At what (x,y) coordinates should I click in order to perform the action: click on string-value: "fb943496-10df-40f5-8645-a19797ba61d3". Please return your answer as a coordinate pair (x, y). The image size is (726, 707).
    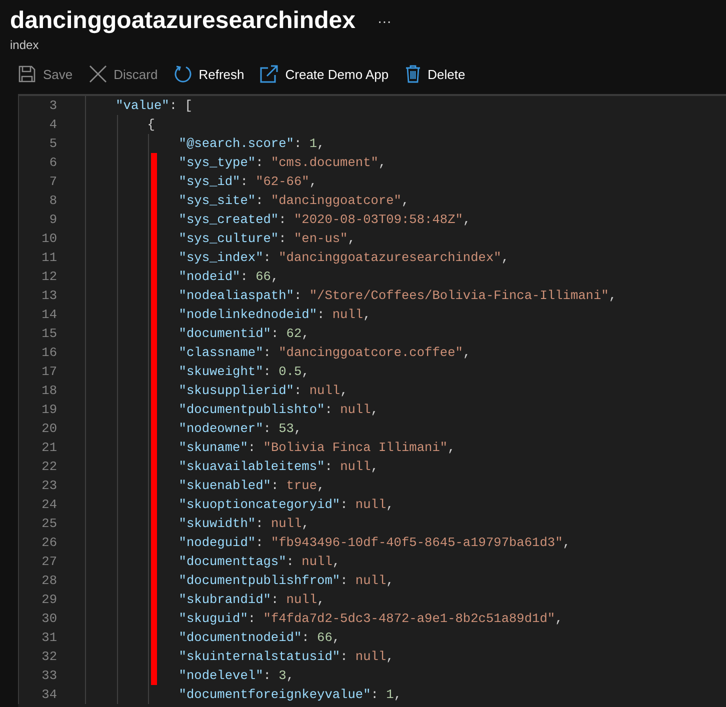
    Looking at the image, I should click on (416, 542).